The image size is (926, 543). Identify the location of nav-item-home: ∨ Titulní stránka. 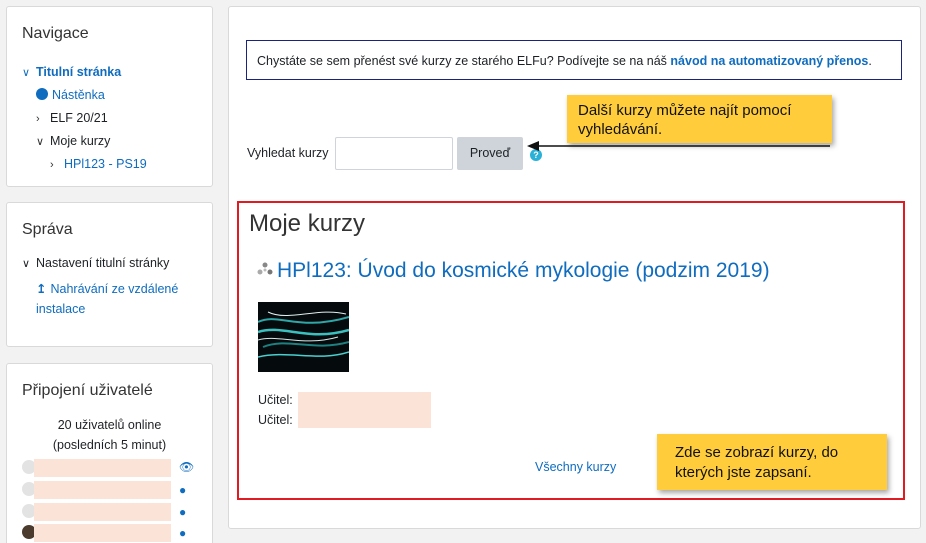
(84, 72).